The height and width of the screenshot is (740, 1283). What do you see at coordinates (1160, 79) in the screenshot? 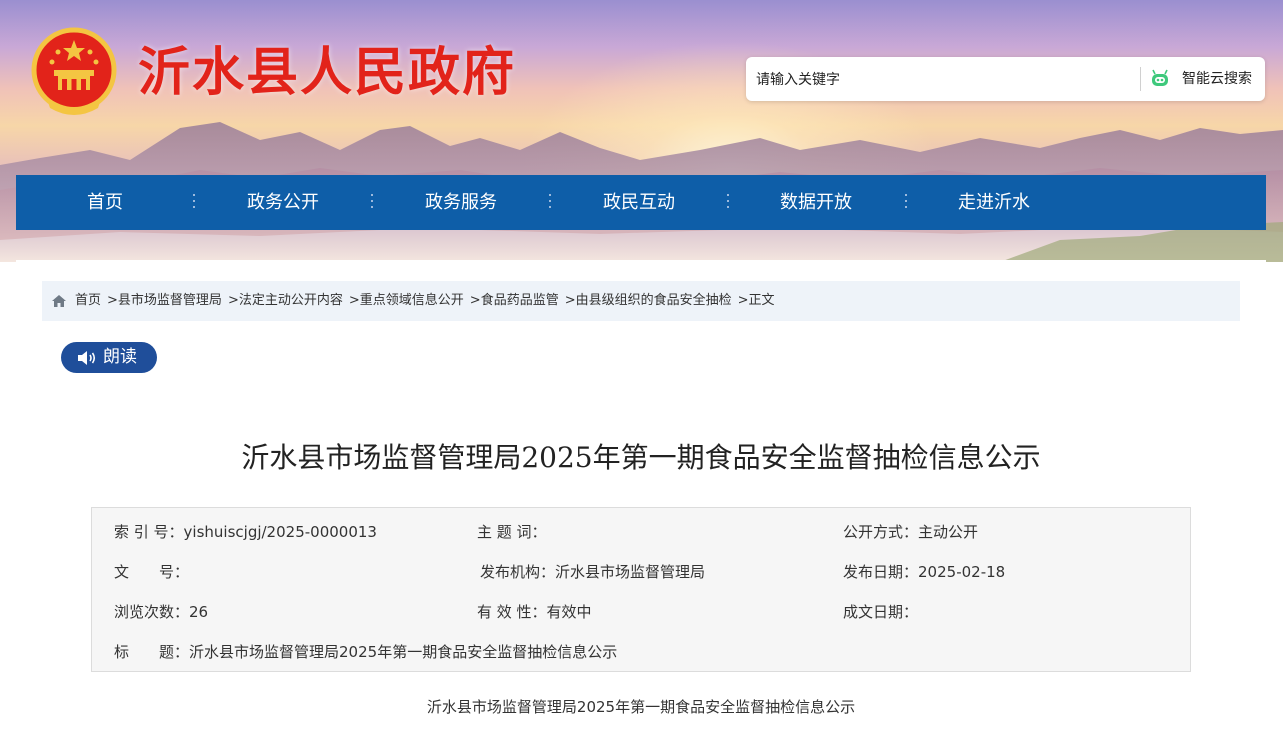
I see `robot-icon` at bounding box center [1160, 79].